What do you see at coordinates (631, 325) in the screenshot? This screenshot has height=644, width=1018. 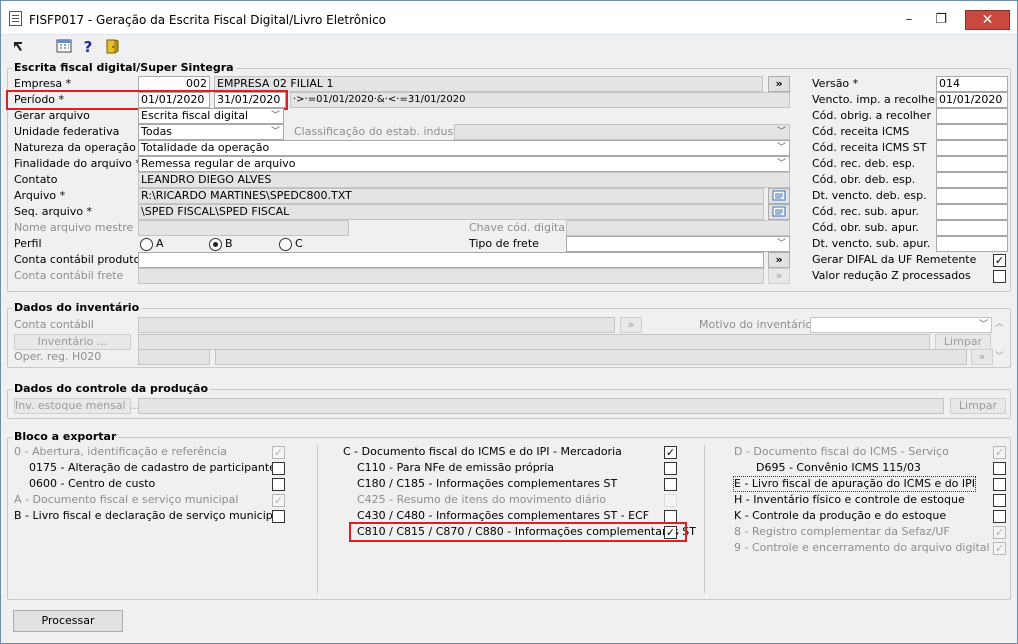 I see `inventario-conta-lookup-button: »` at bounding box center [631, 325].